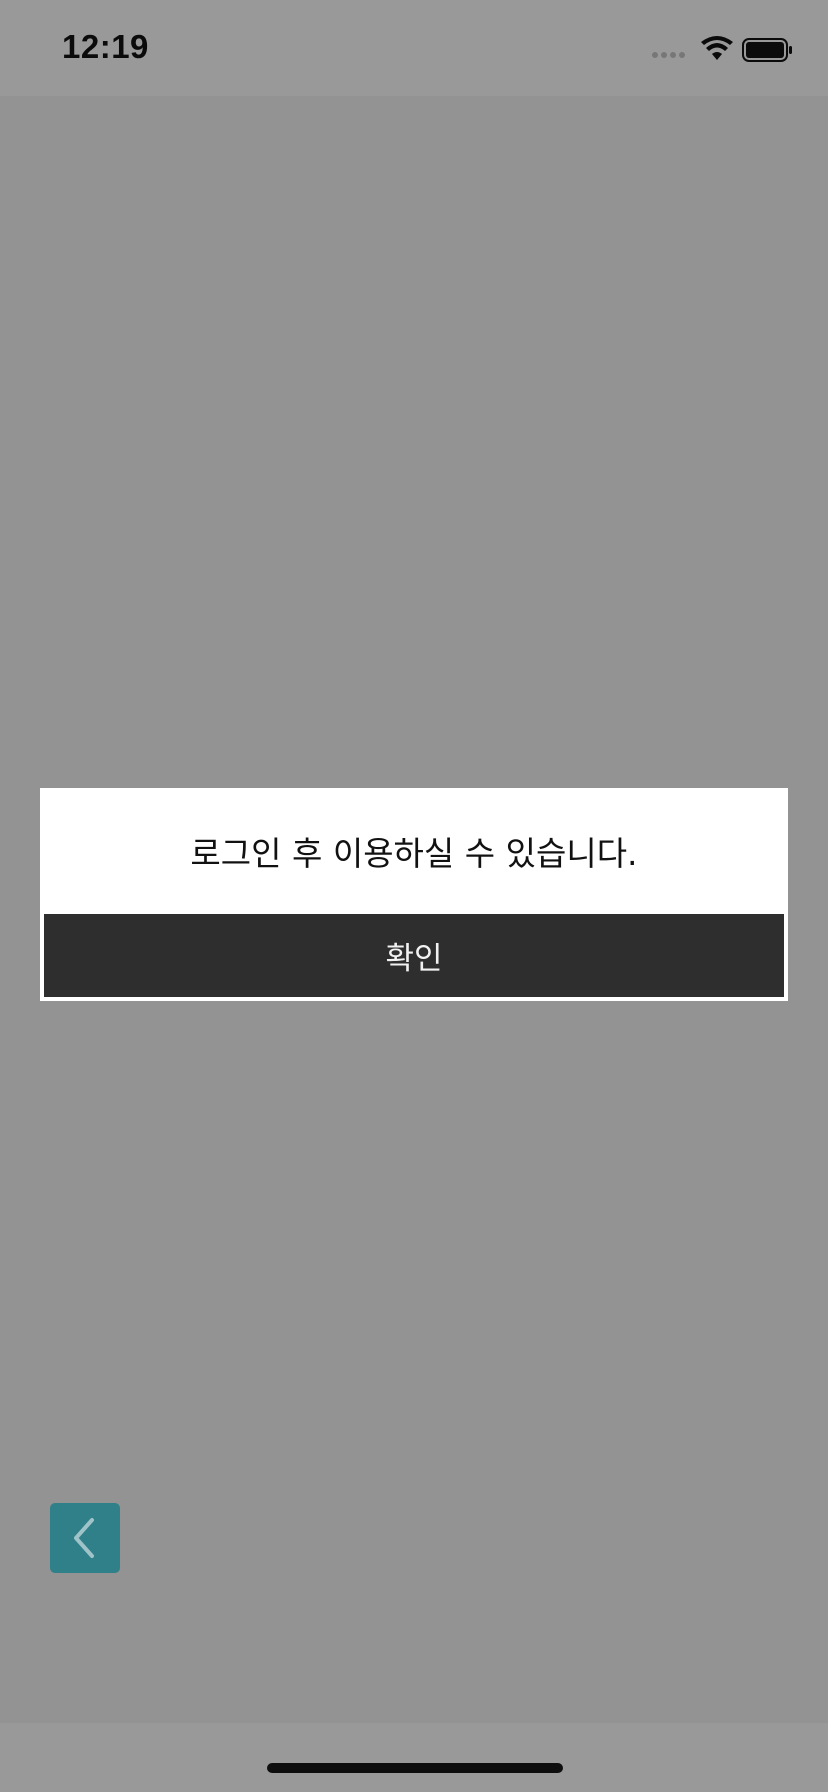 The width and height of the screenshot is (828, 1792). I want to click on back-button, so click(85, 1538).